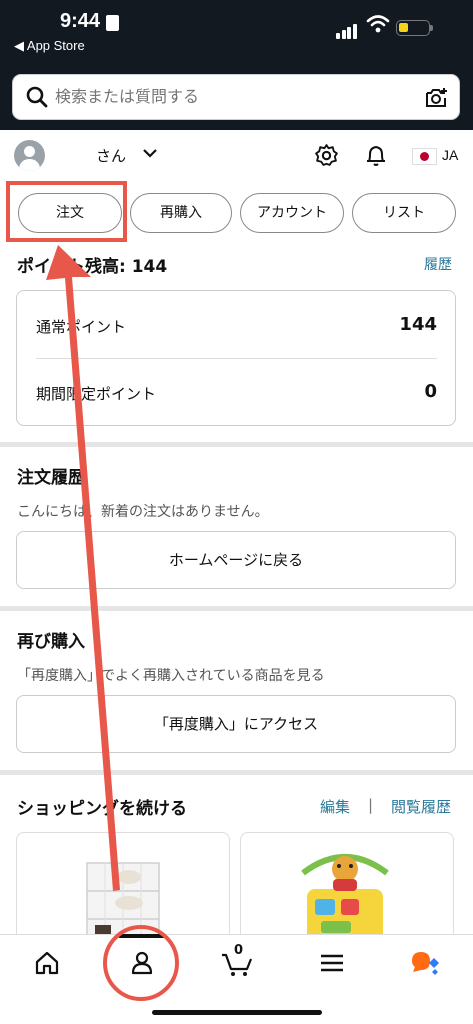 The height and width of the screenshot is (1024, 473). I want to click on search-input, so click(235, 97).